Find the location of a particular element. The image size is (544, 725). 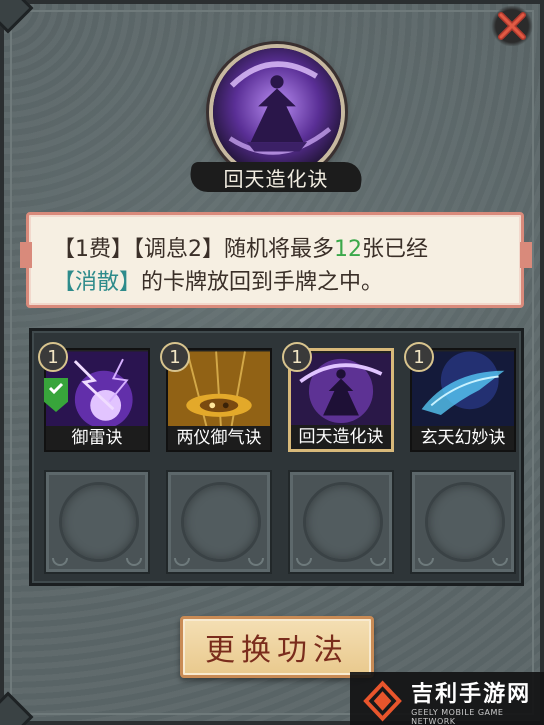

change-skill-button: 更换功法 is located at coordinates (277, 647).